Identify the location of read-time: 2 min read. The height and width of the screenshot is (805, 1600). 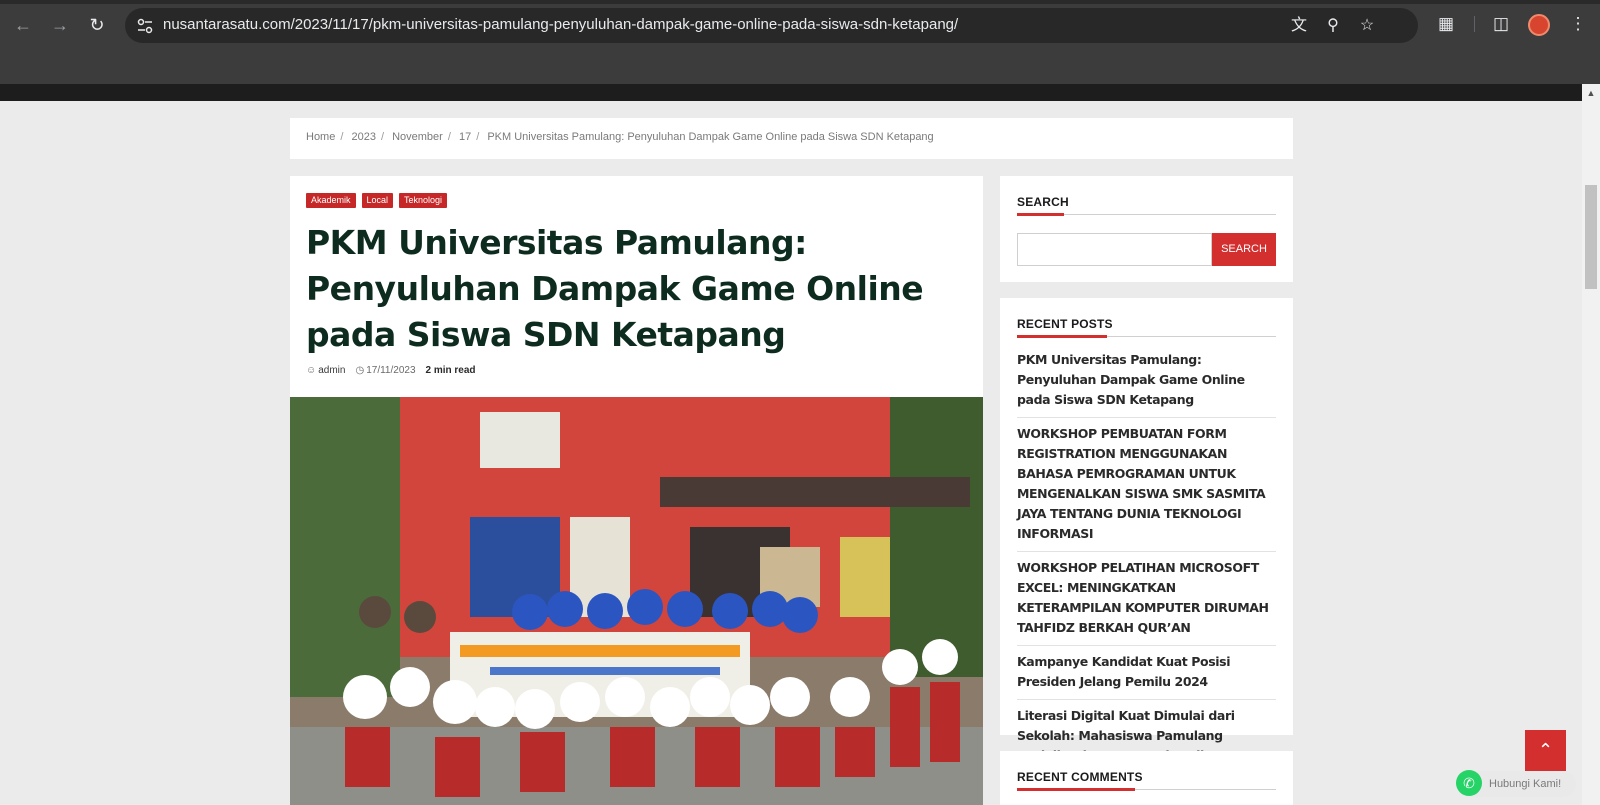
(450, 370).